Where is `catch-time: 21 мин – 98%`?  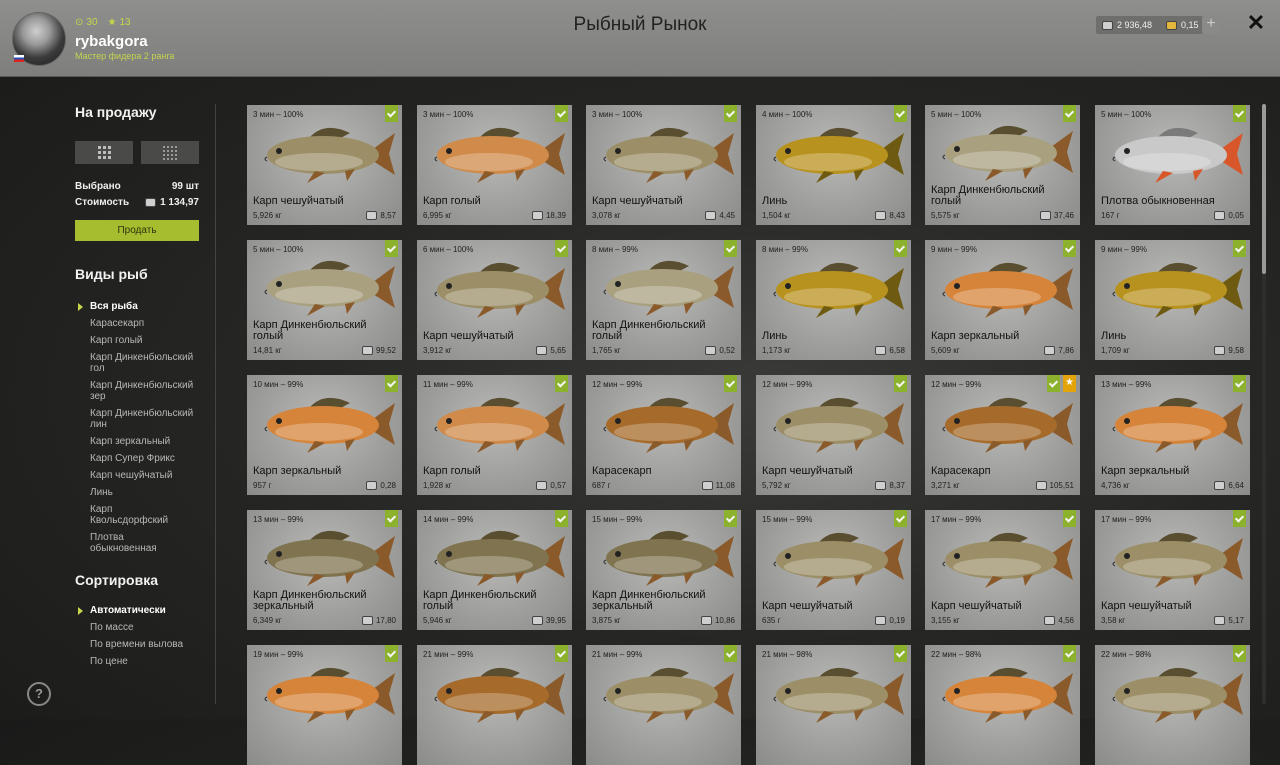
catch-time: 21 мин – 98% is located at coordinates (787, 654).